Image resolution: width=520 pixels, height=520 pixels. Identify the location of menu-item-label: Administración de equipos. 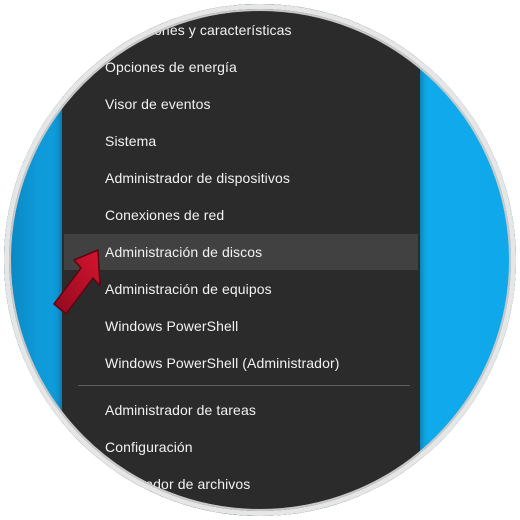
(188, 289).